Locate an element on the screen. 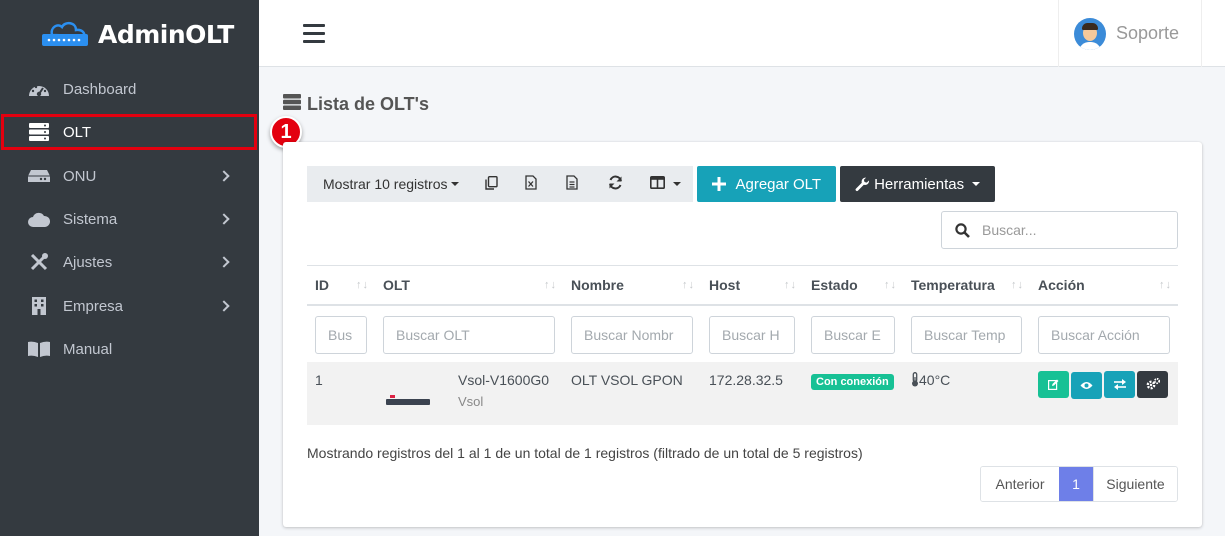 The height and width of the screenshot is (536, 1225). avatar is located at coordinates (1090, 33).